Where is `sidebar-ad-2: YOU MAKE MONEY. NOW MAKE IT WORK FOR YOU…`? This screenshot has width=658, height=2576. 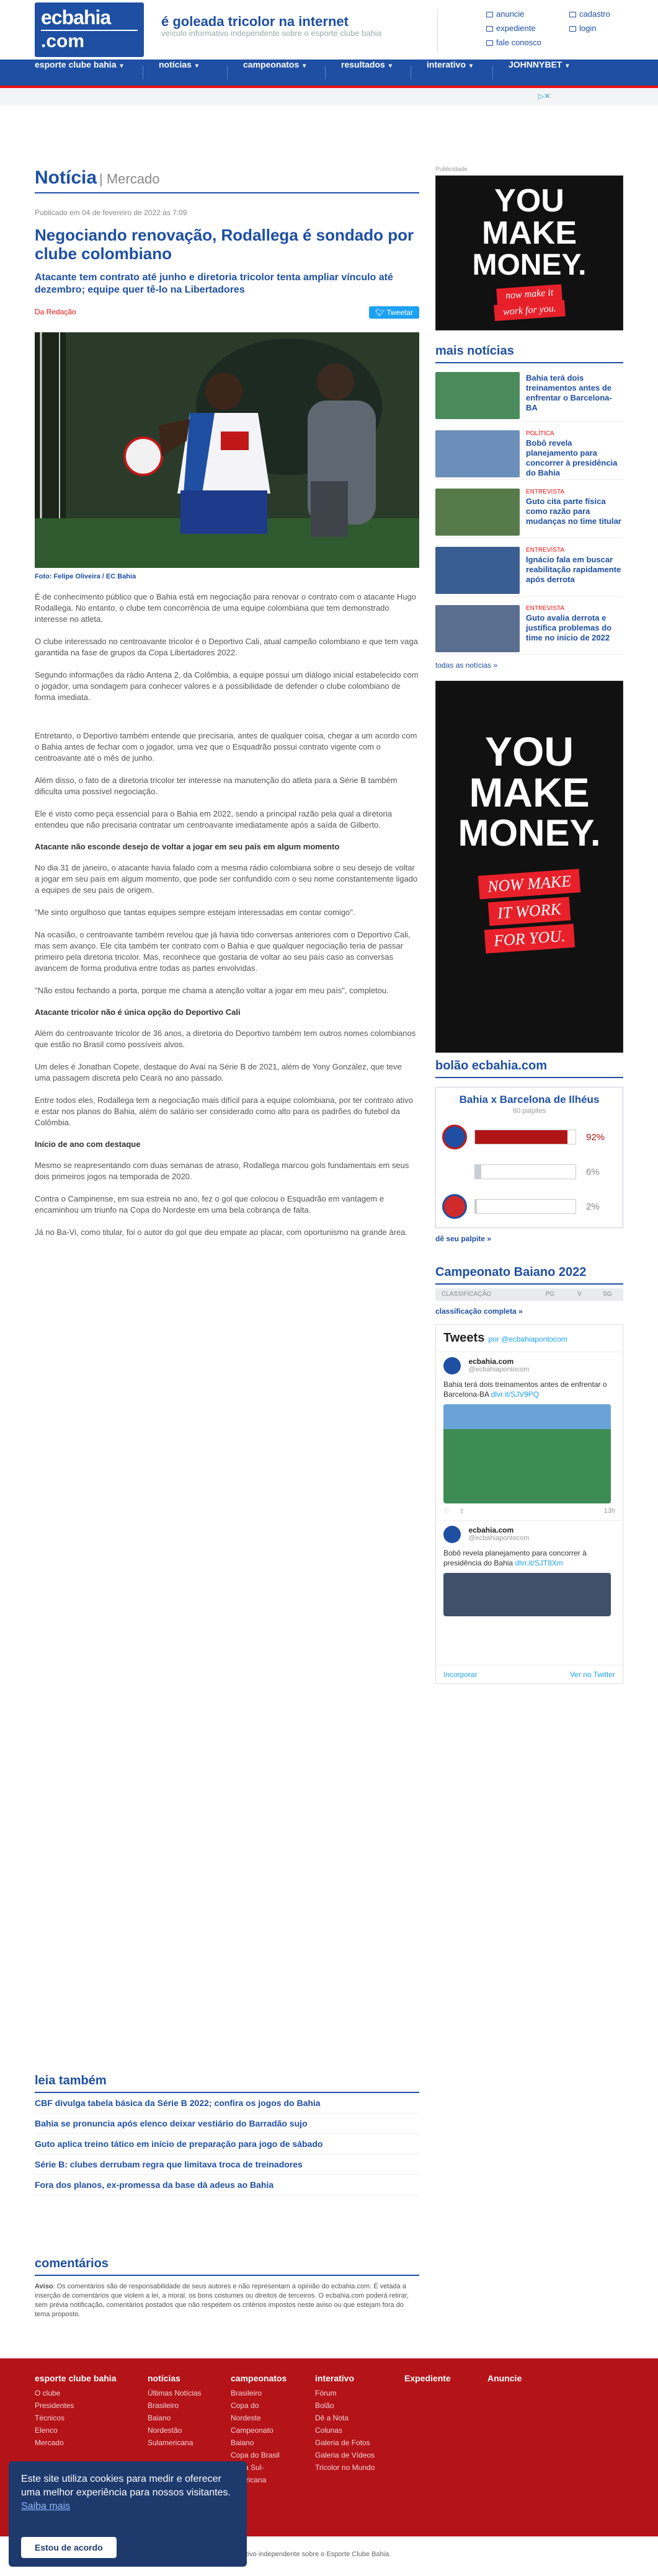 sidebar-ad-2: YOU MAKE MONEY. NOW MAKE IT WORK FOR YOU… is located at coordinates (529, 867).